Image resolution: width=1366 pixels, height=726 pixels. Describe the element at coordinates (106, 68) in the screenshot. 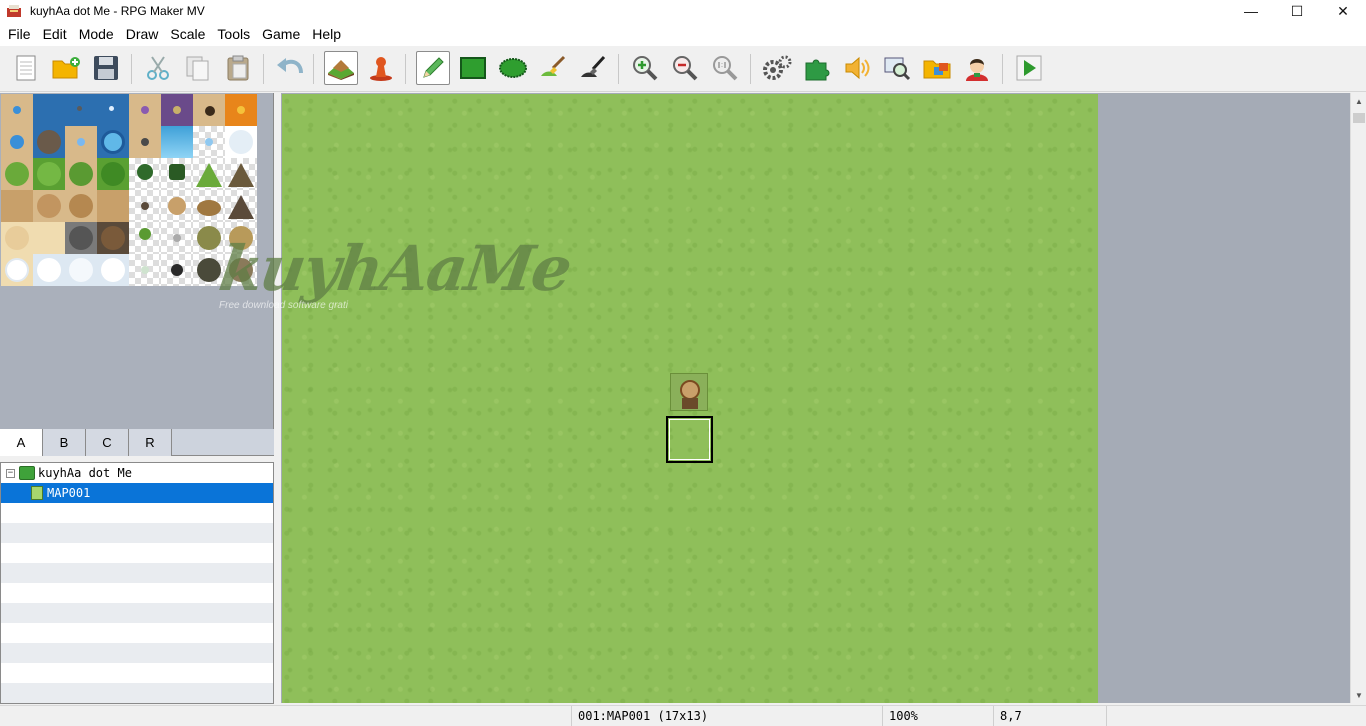

I see `save-project-button` at that location.